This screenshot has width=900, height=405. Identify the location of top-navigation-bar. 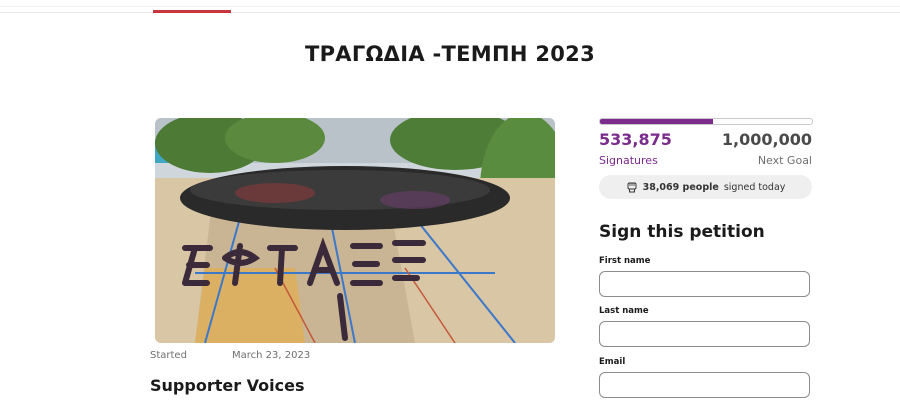
(450, 6).